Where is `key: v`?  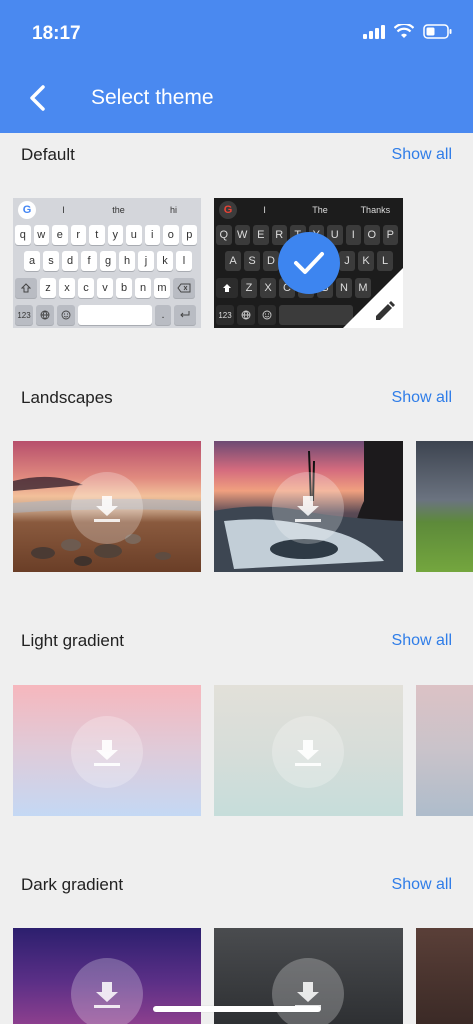 key: v is located at coordinates (105, 288).